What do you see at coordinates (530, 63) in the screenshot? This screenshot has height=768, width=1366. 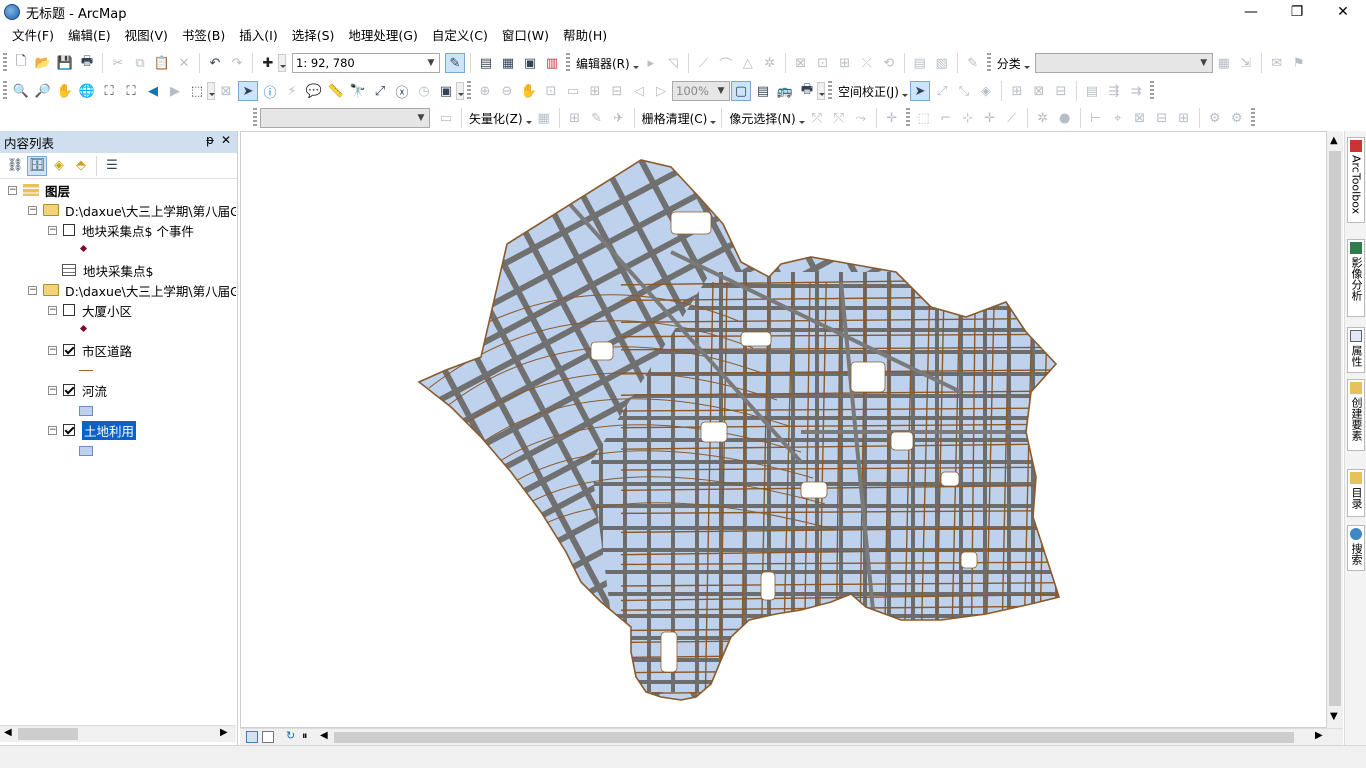 I see `search-window-icon: ▣` at bounding box center [530, 63].